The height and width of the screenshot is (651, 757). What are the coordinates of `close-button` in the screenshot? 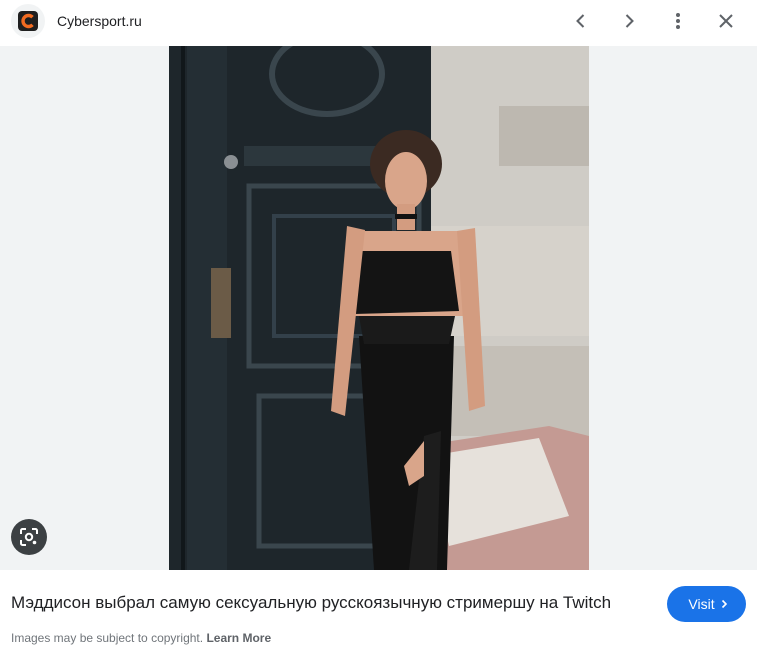 It's located at (726, 21).